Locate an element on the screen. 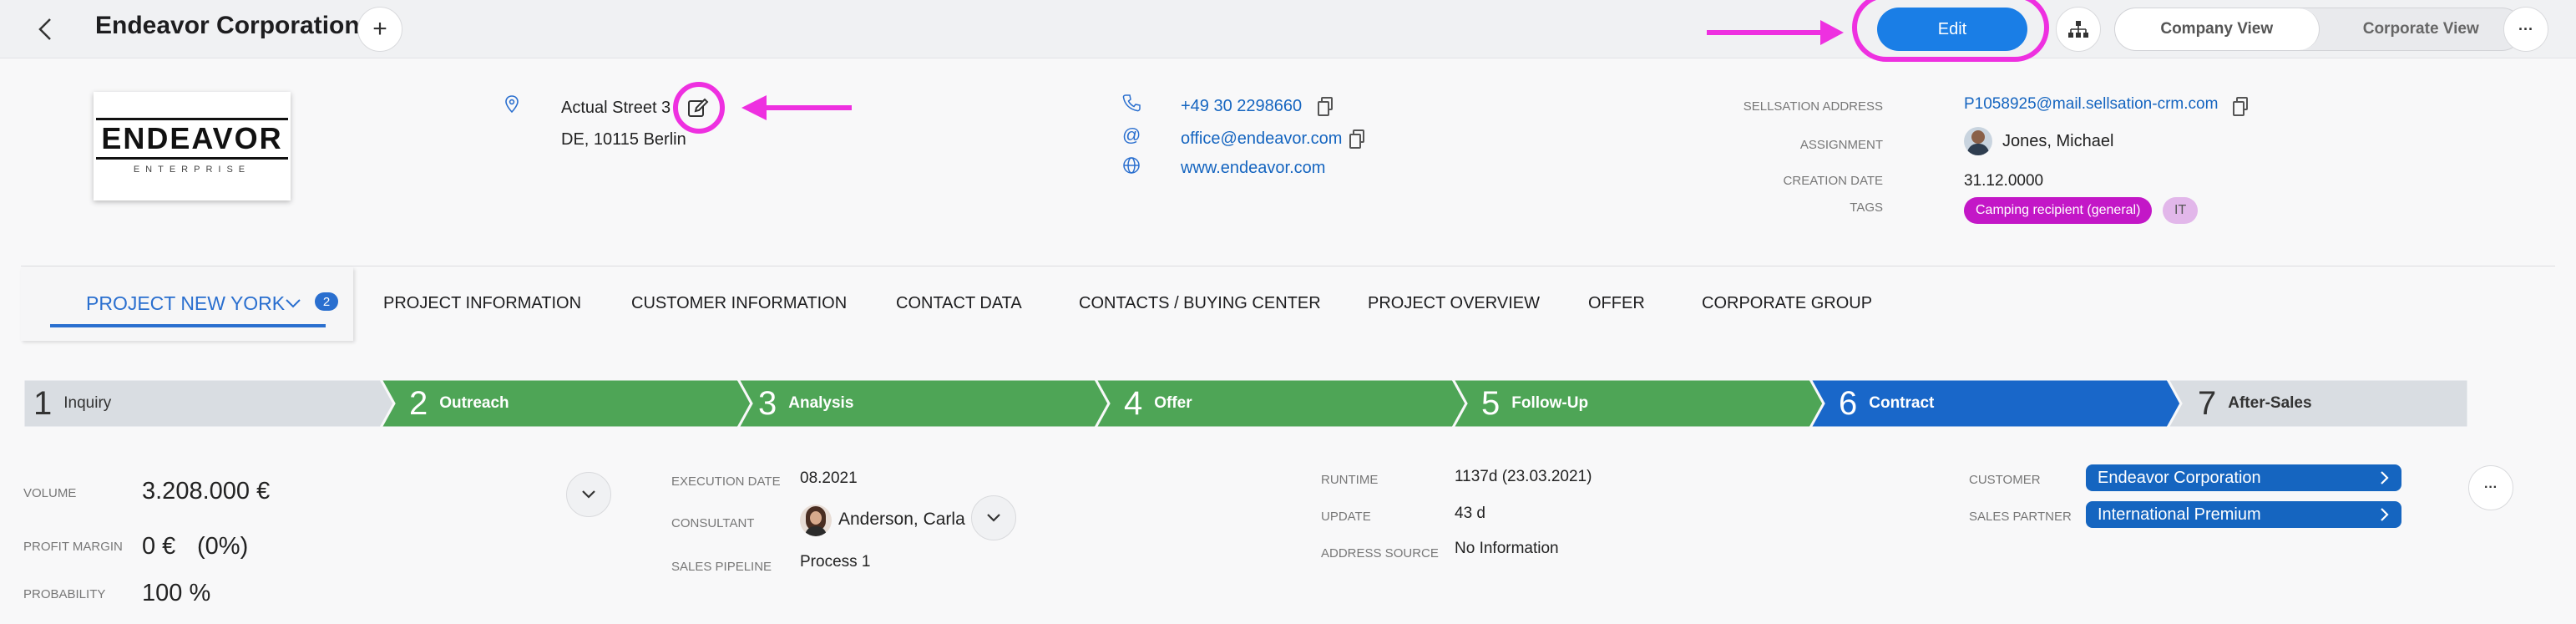  tab-corporate-group: CORPORATE GROUP is located at coordinates (1787, 303).